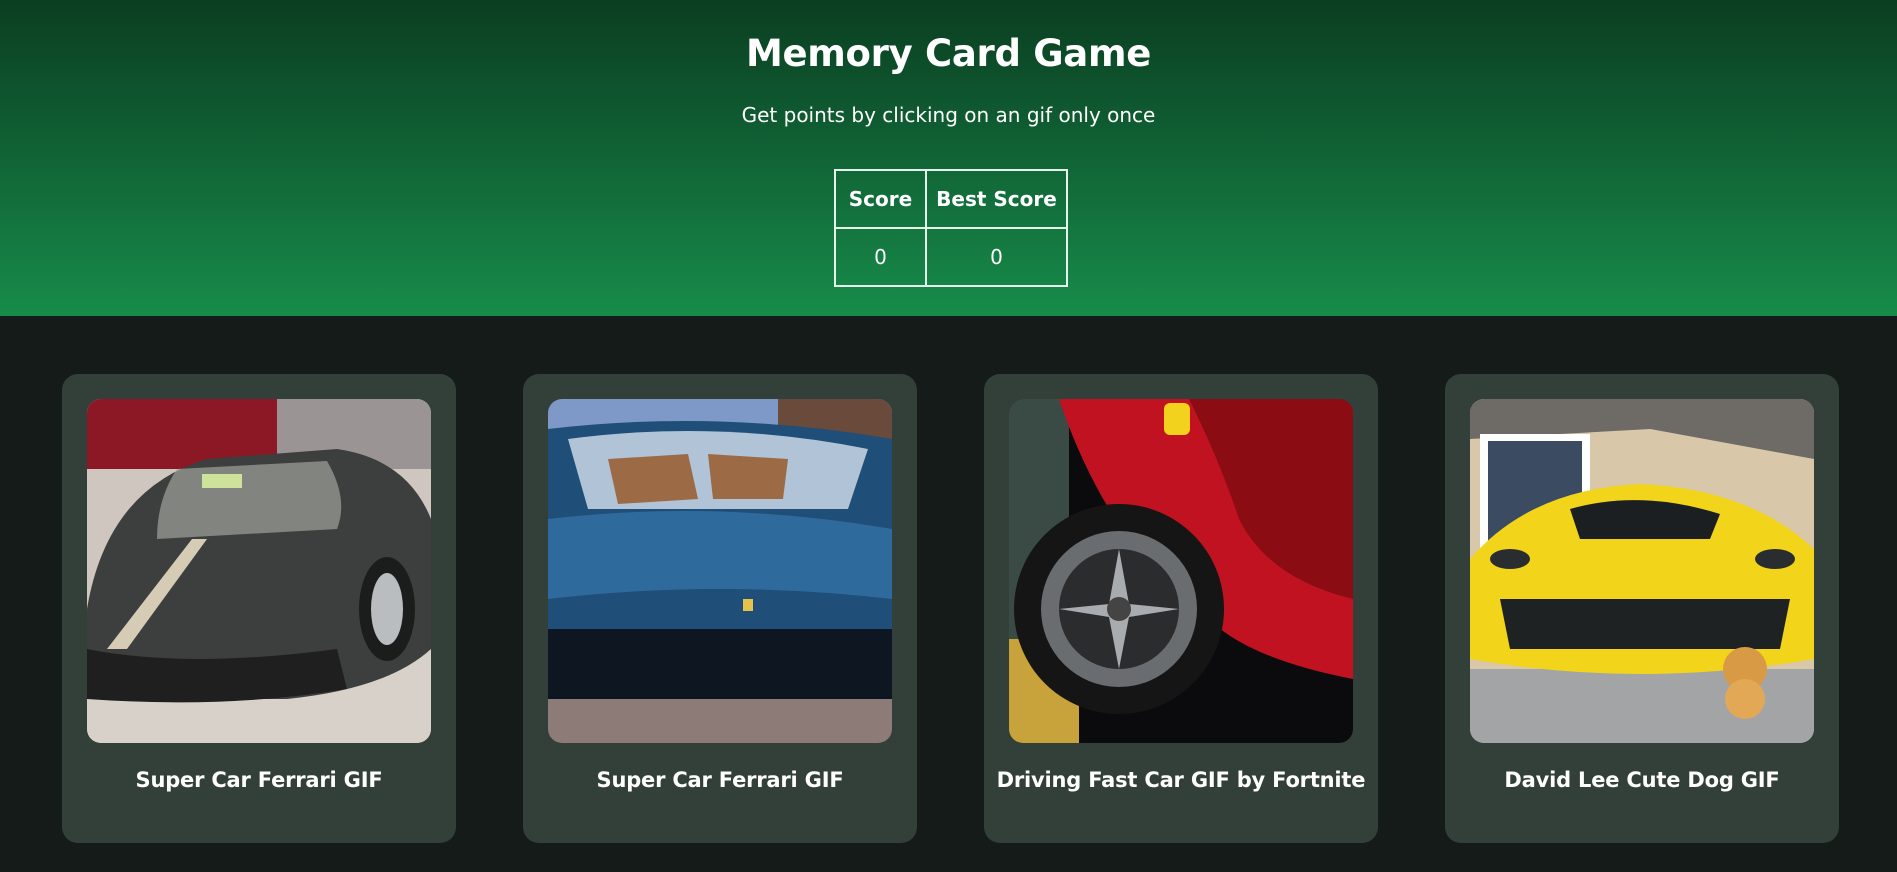  Describe the element at coordinates (948, 53) in the screenshot. I see `page-title: Memory Card Game` at that location.